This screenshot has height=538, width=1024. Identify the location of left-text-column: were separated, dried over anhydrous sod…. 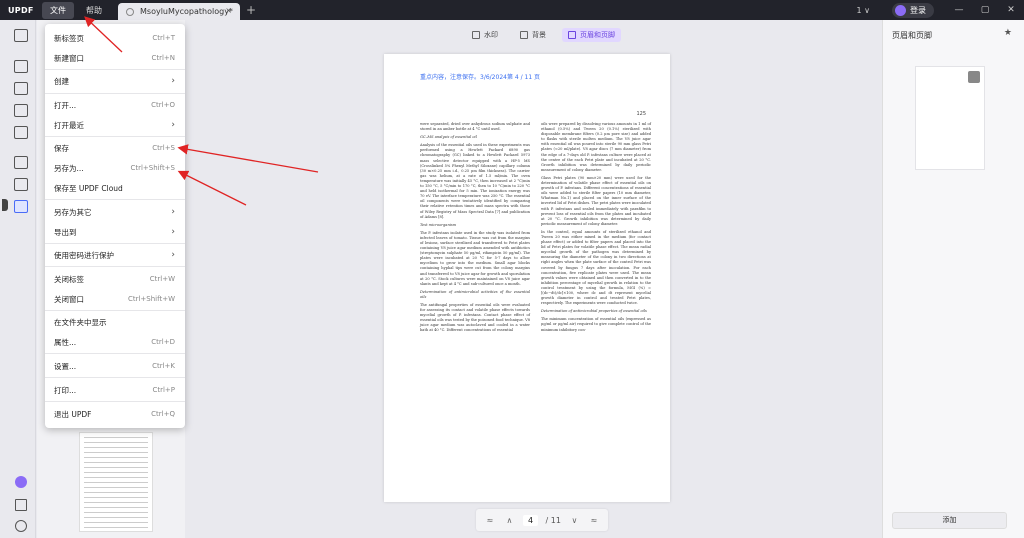
(475, 229).